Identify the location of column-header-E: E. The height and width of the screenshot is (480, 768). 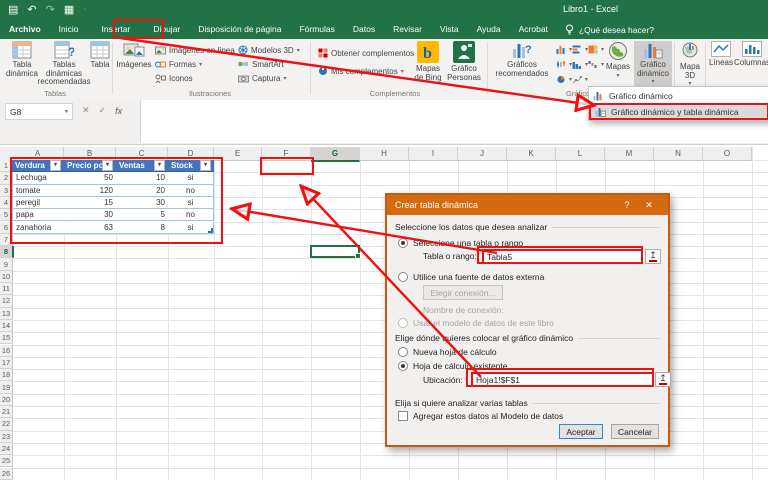
(238, 154).